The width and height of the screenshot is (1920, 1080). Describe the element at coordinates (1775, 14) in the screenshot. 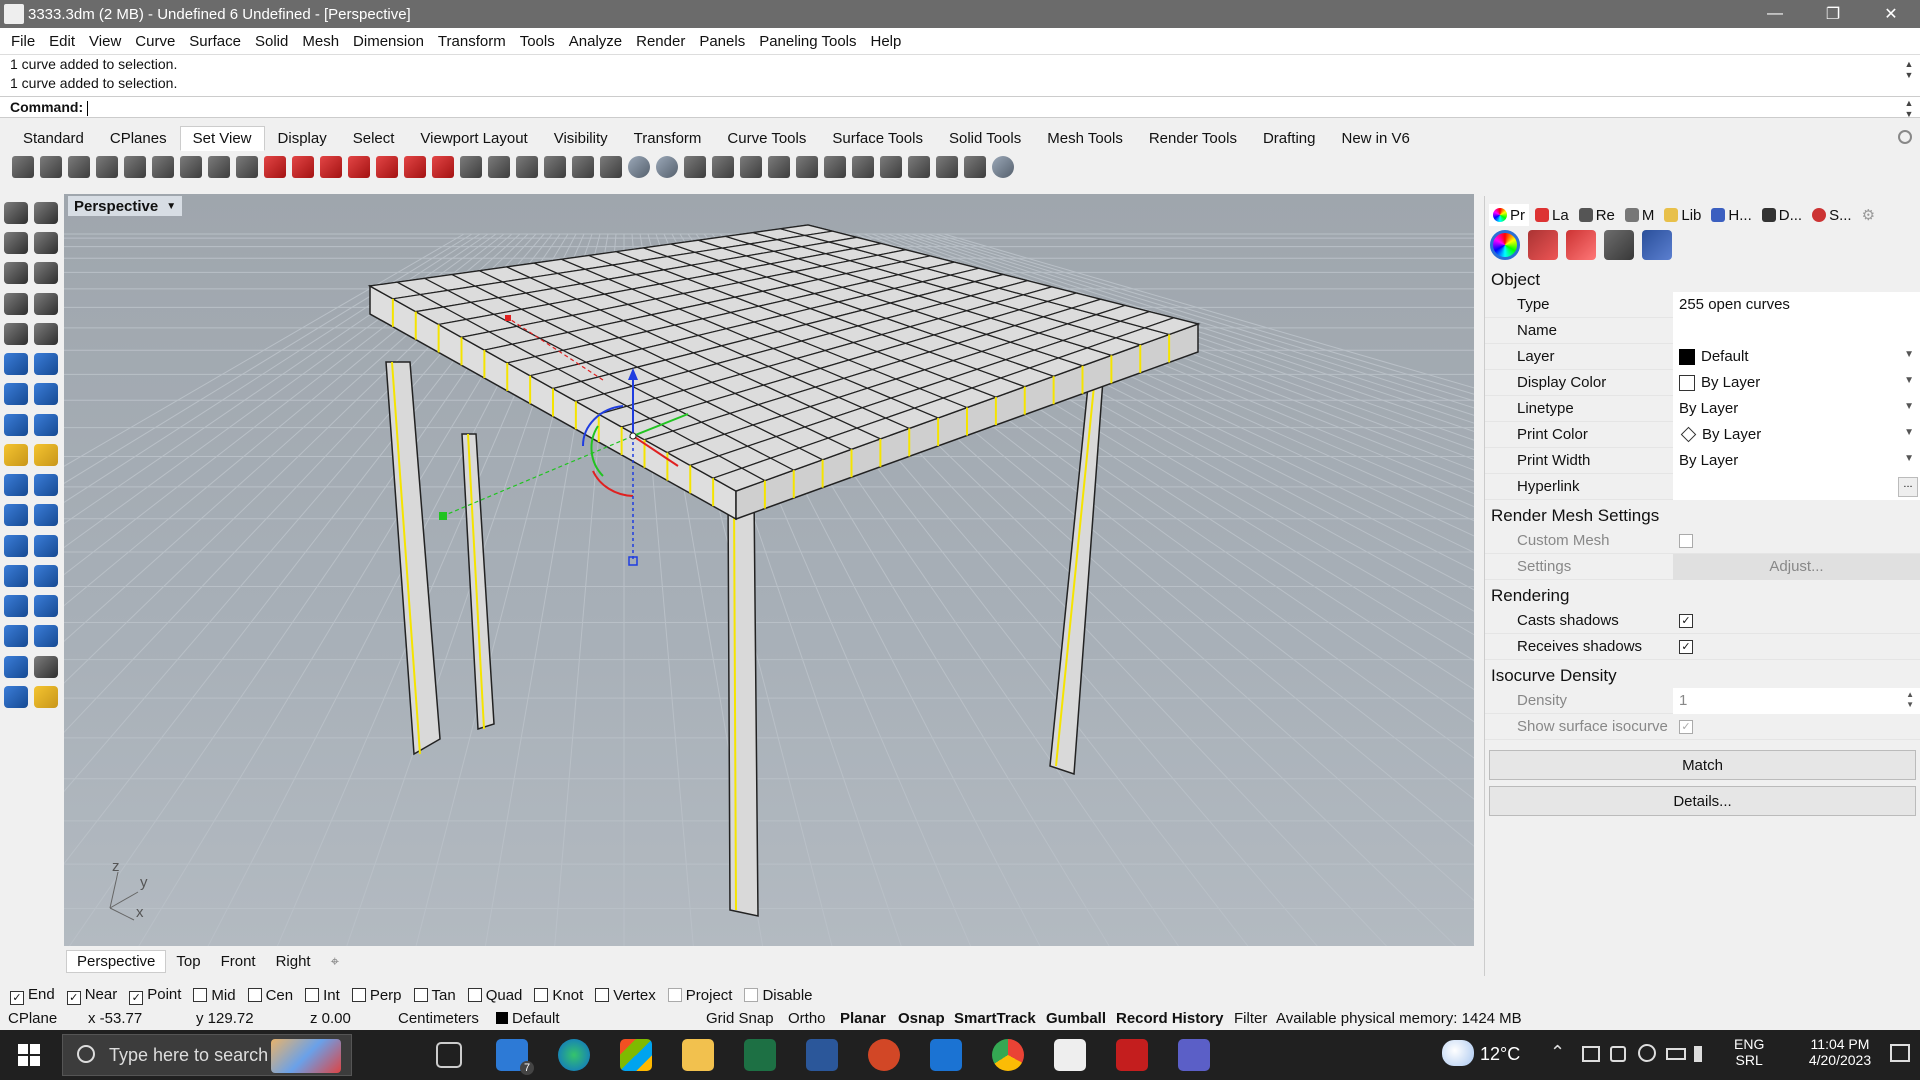

I see `minimize-button: —` at that location.